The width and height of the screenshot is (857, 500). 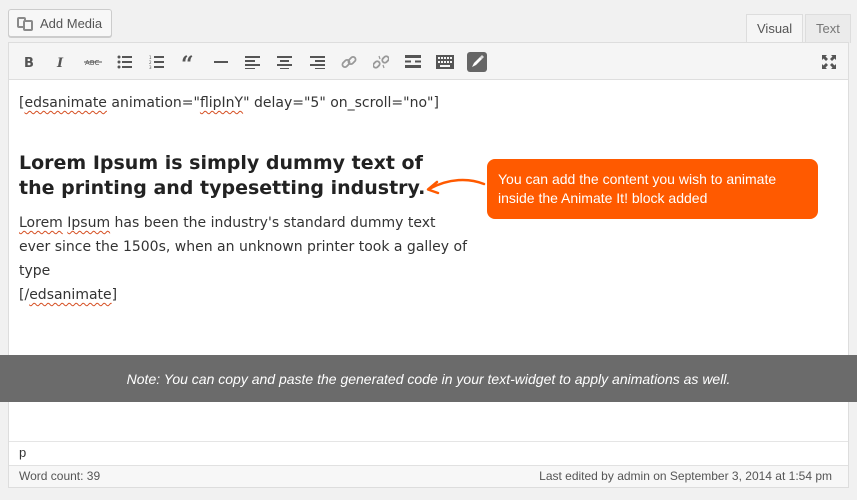 I want to click on keyboard-icon, so click(x=445, y=62).